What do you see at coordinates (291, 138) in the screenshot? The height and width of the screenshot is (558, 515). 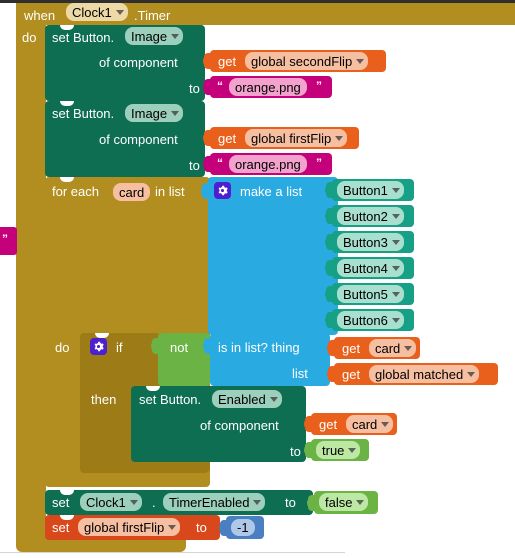 I see `global-firstflip-name: global firstFlip` at bounding box center [291, 138].